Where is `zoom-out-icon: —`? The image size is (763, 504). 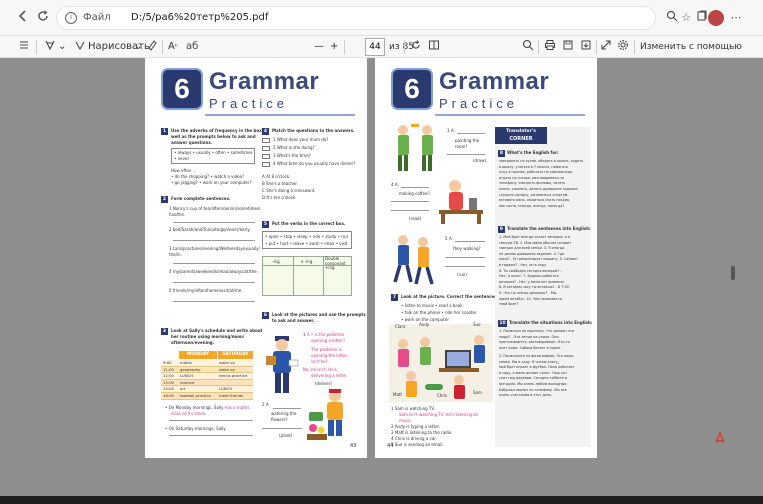 zoom-out-icon: — is located at coordinates (319, 47).